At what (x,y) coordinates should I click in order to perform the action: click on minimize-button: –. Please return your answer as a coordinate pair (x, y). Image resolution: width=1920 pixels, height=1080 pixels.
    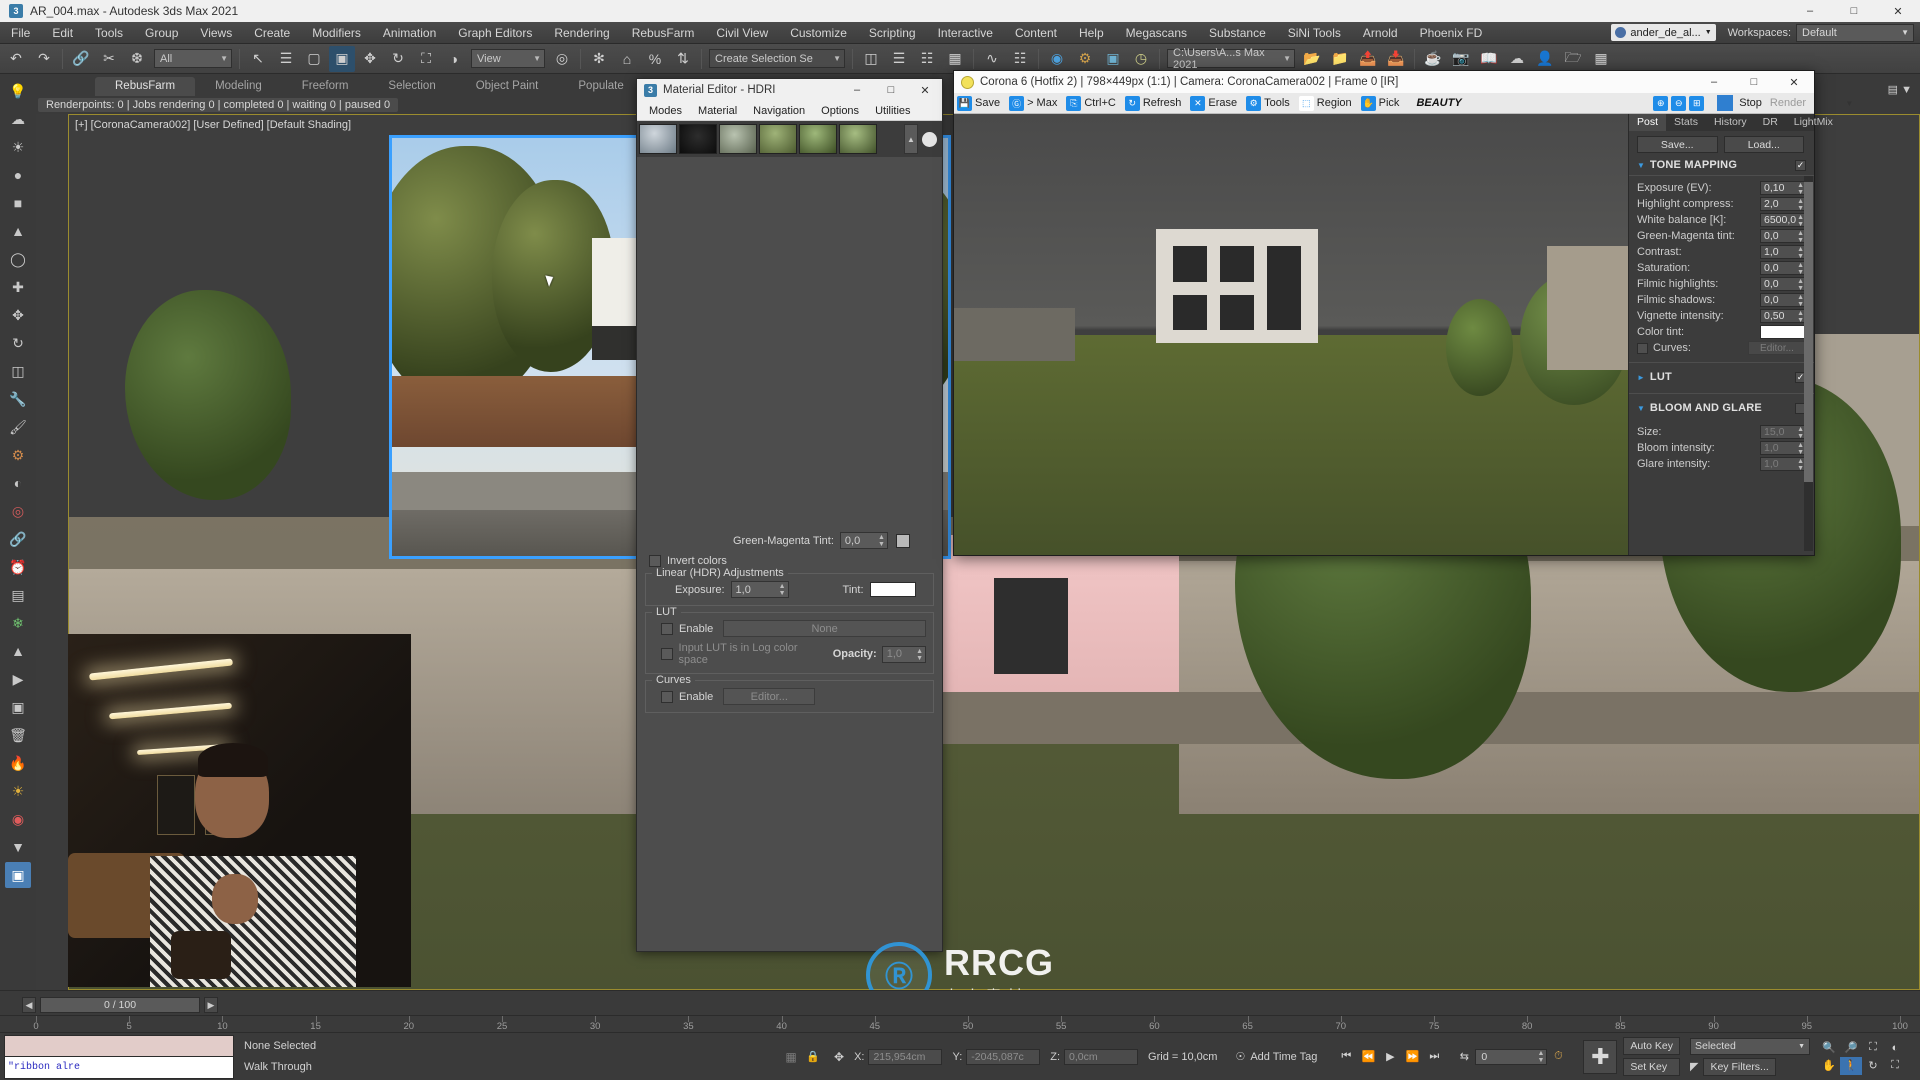
    Looking at the image, I should click on (1810, 11).